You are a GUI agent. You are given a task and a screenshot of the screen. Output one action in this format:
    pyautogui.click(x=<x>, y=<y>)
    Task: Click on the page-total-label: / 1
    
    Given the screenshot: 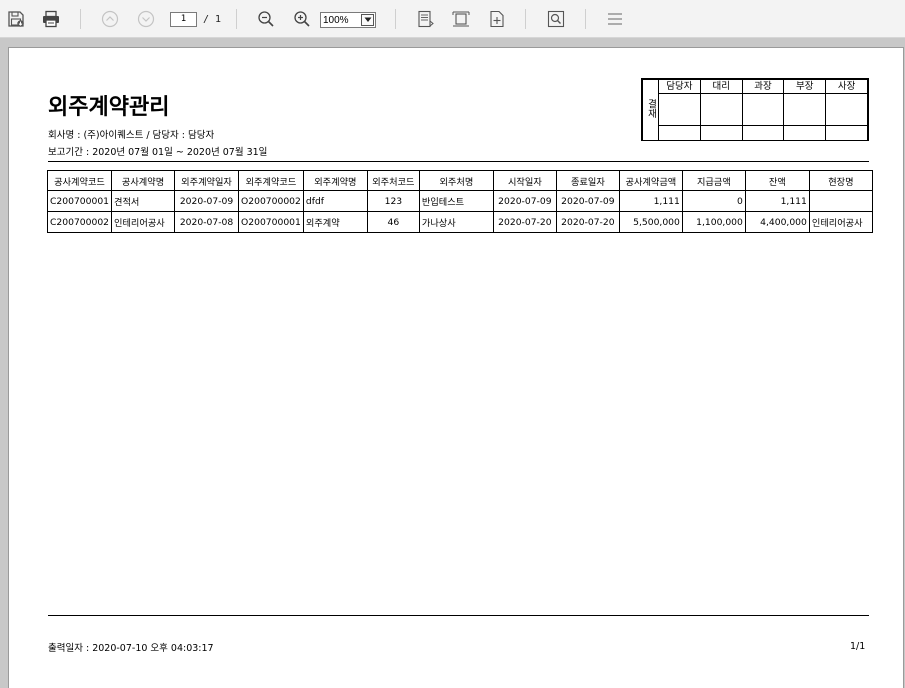 What is the action you would take?
    pyautogui.click(x=212, y=19)
    